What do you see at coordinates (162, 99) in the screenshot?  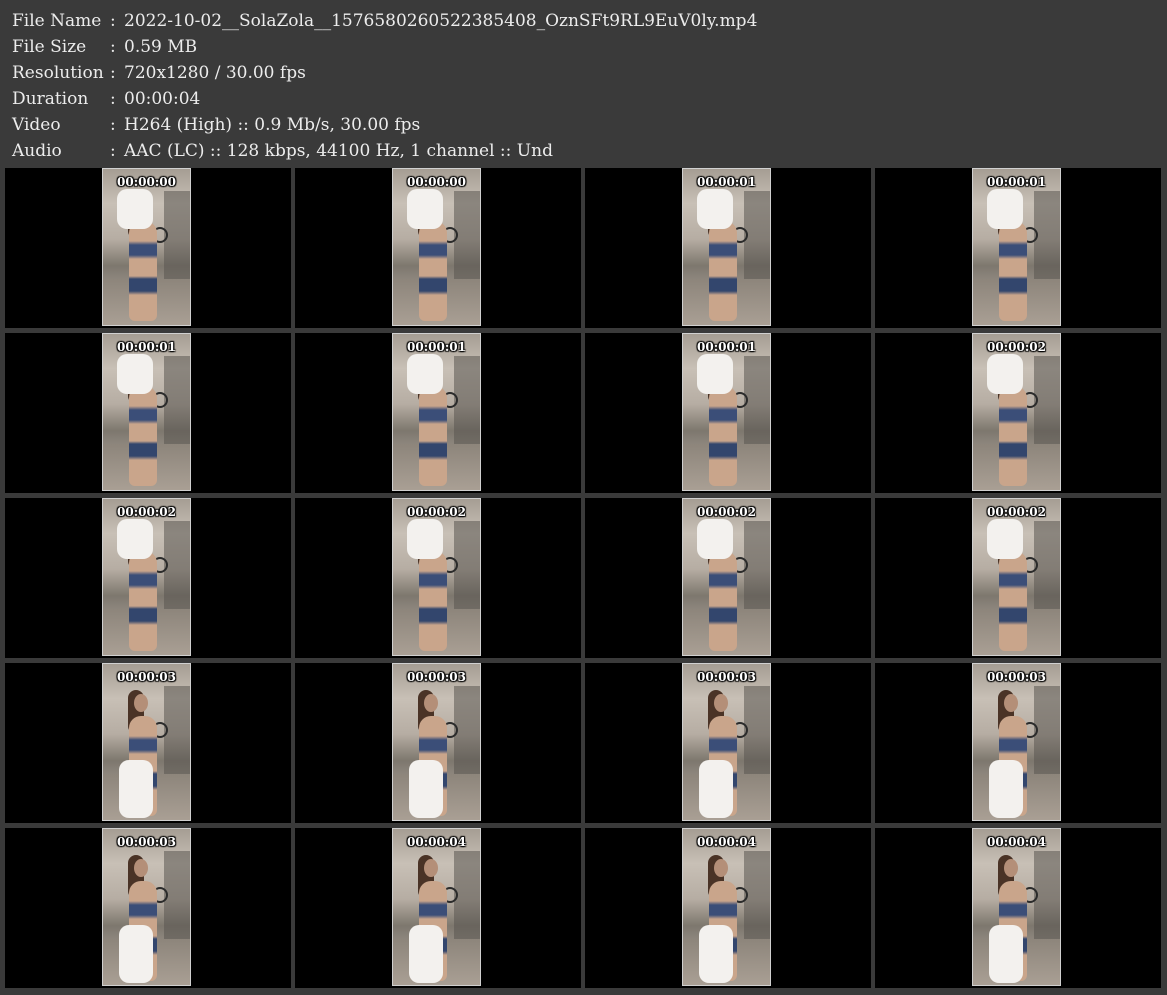 I see `info-value: 00:00:04` at bounding box center [162, 99].